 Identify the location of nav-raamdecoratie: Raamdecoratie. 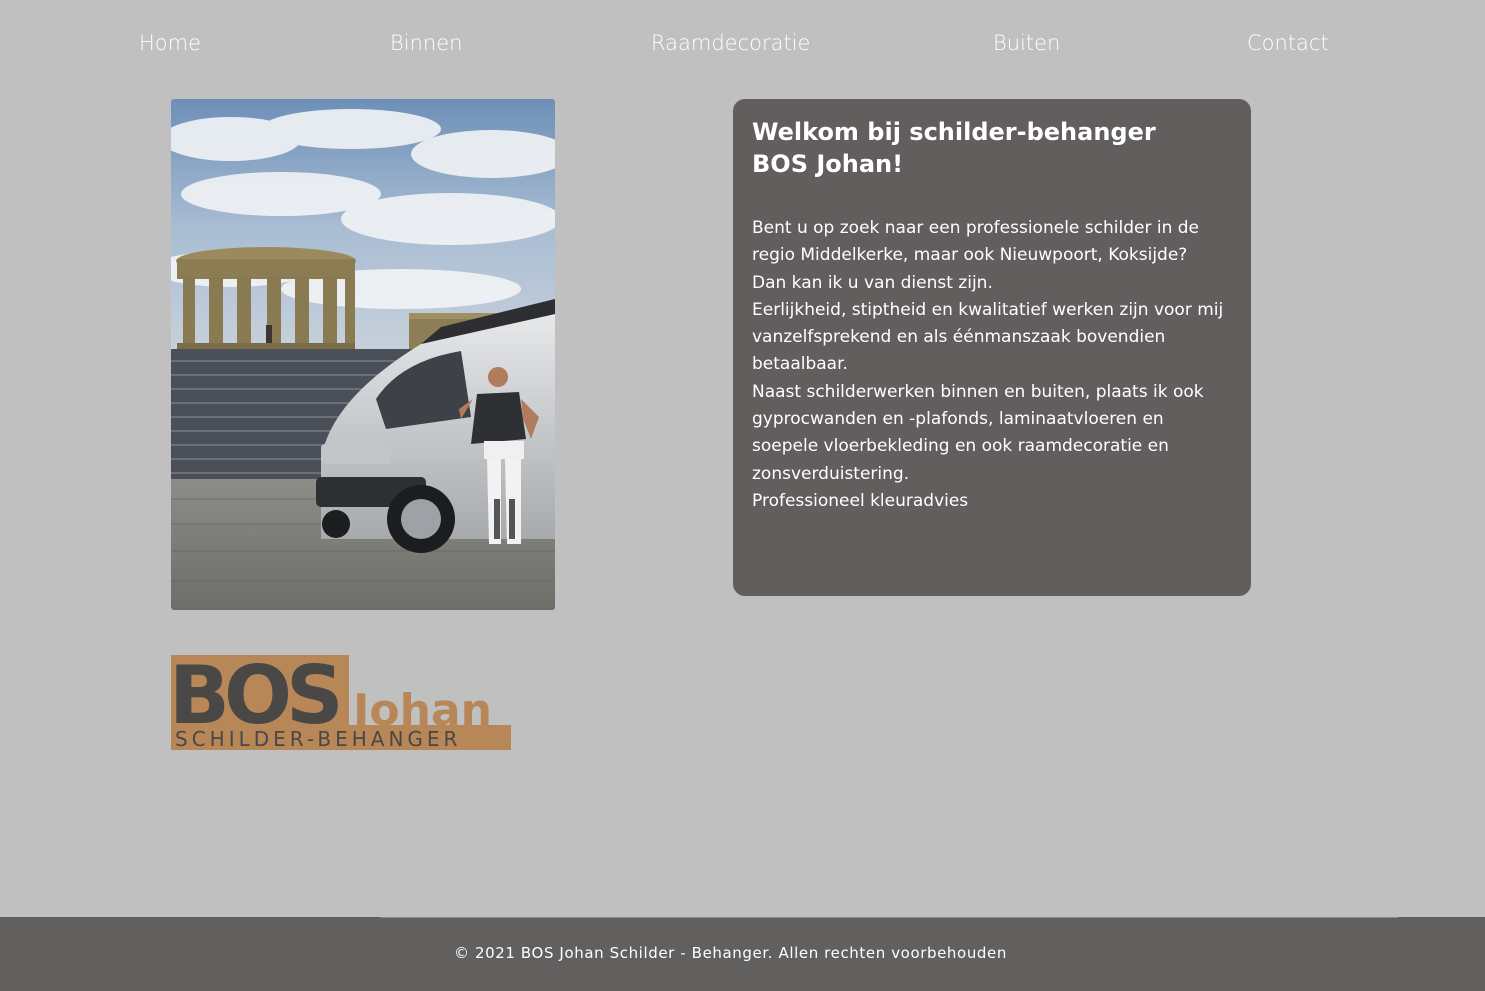
(730, 43).